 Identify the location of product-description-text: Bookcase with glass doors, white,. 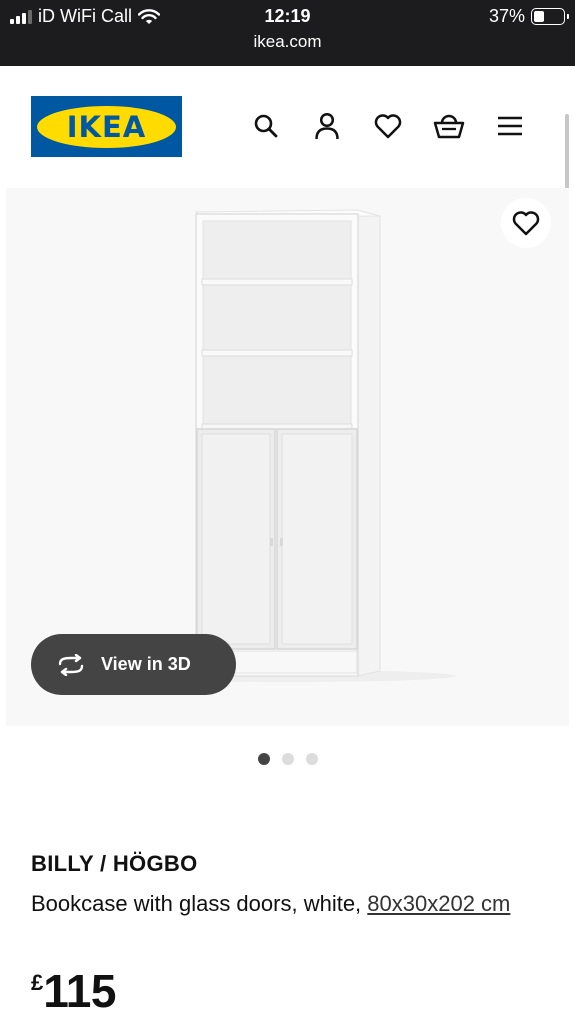
(196, 903).